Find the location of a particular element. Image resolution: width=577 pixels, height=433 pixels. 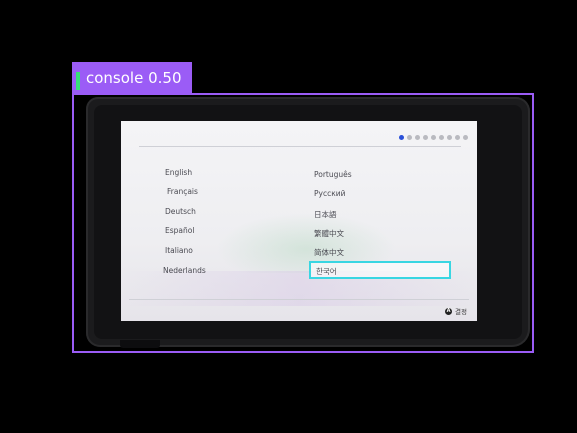

detection-marker is located at coordinates (78, 81).